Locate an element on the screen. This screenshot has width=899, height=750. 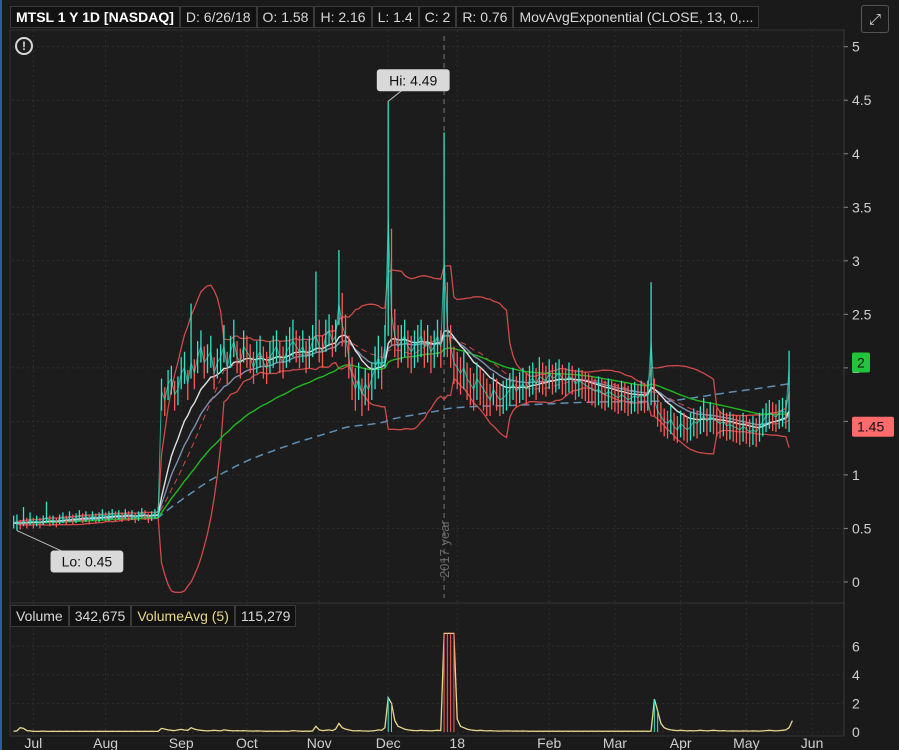
x-tick-label: Feb is located at coordinates (549, 742).